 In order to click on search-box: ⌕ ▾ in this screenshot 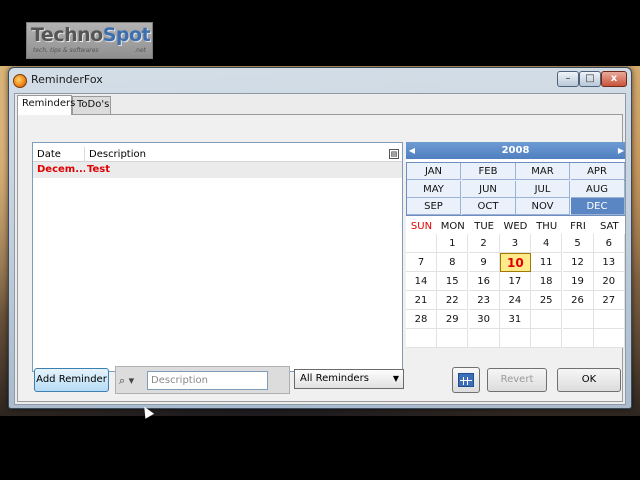, I will do `click(202, 380)`.